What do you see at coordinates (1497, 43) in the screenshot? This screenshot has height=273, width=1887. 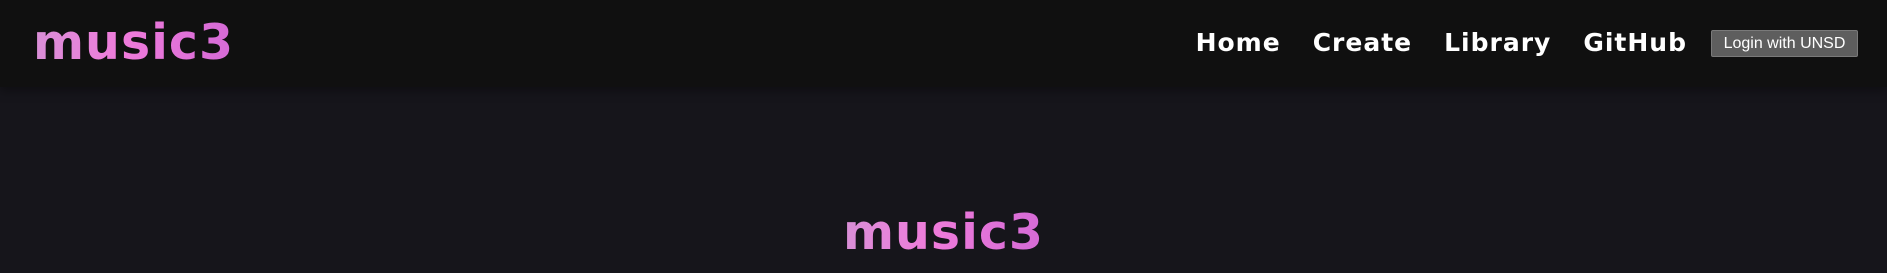 I see `nav-link-library: Library` at bounding box center [1497, 43].